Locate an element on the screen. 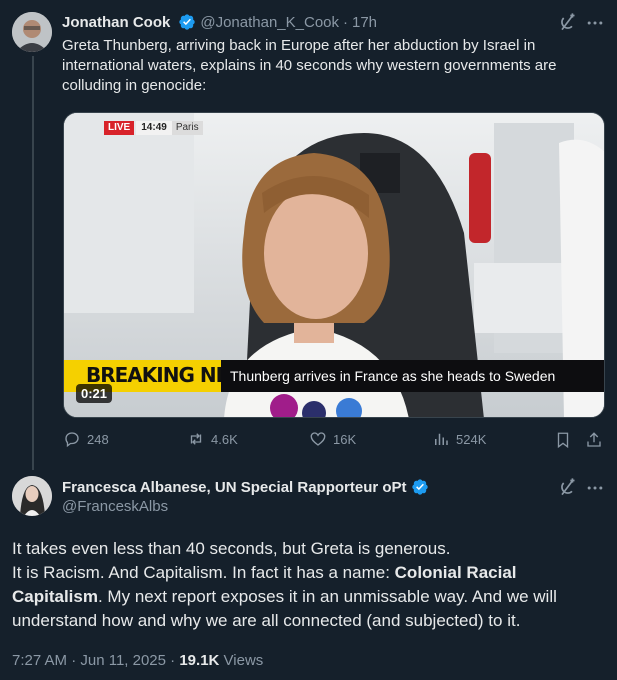 This screenshot has width=617, height=680. verified-badge-icon is located at coordinates (187, 22).